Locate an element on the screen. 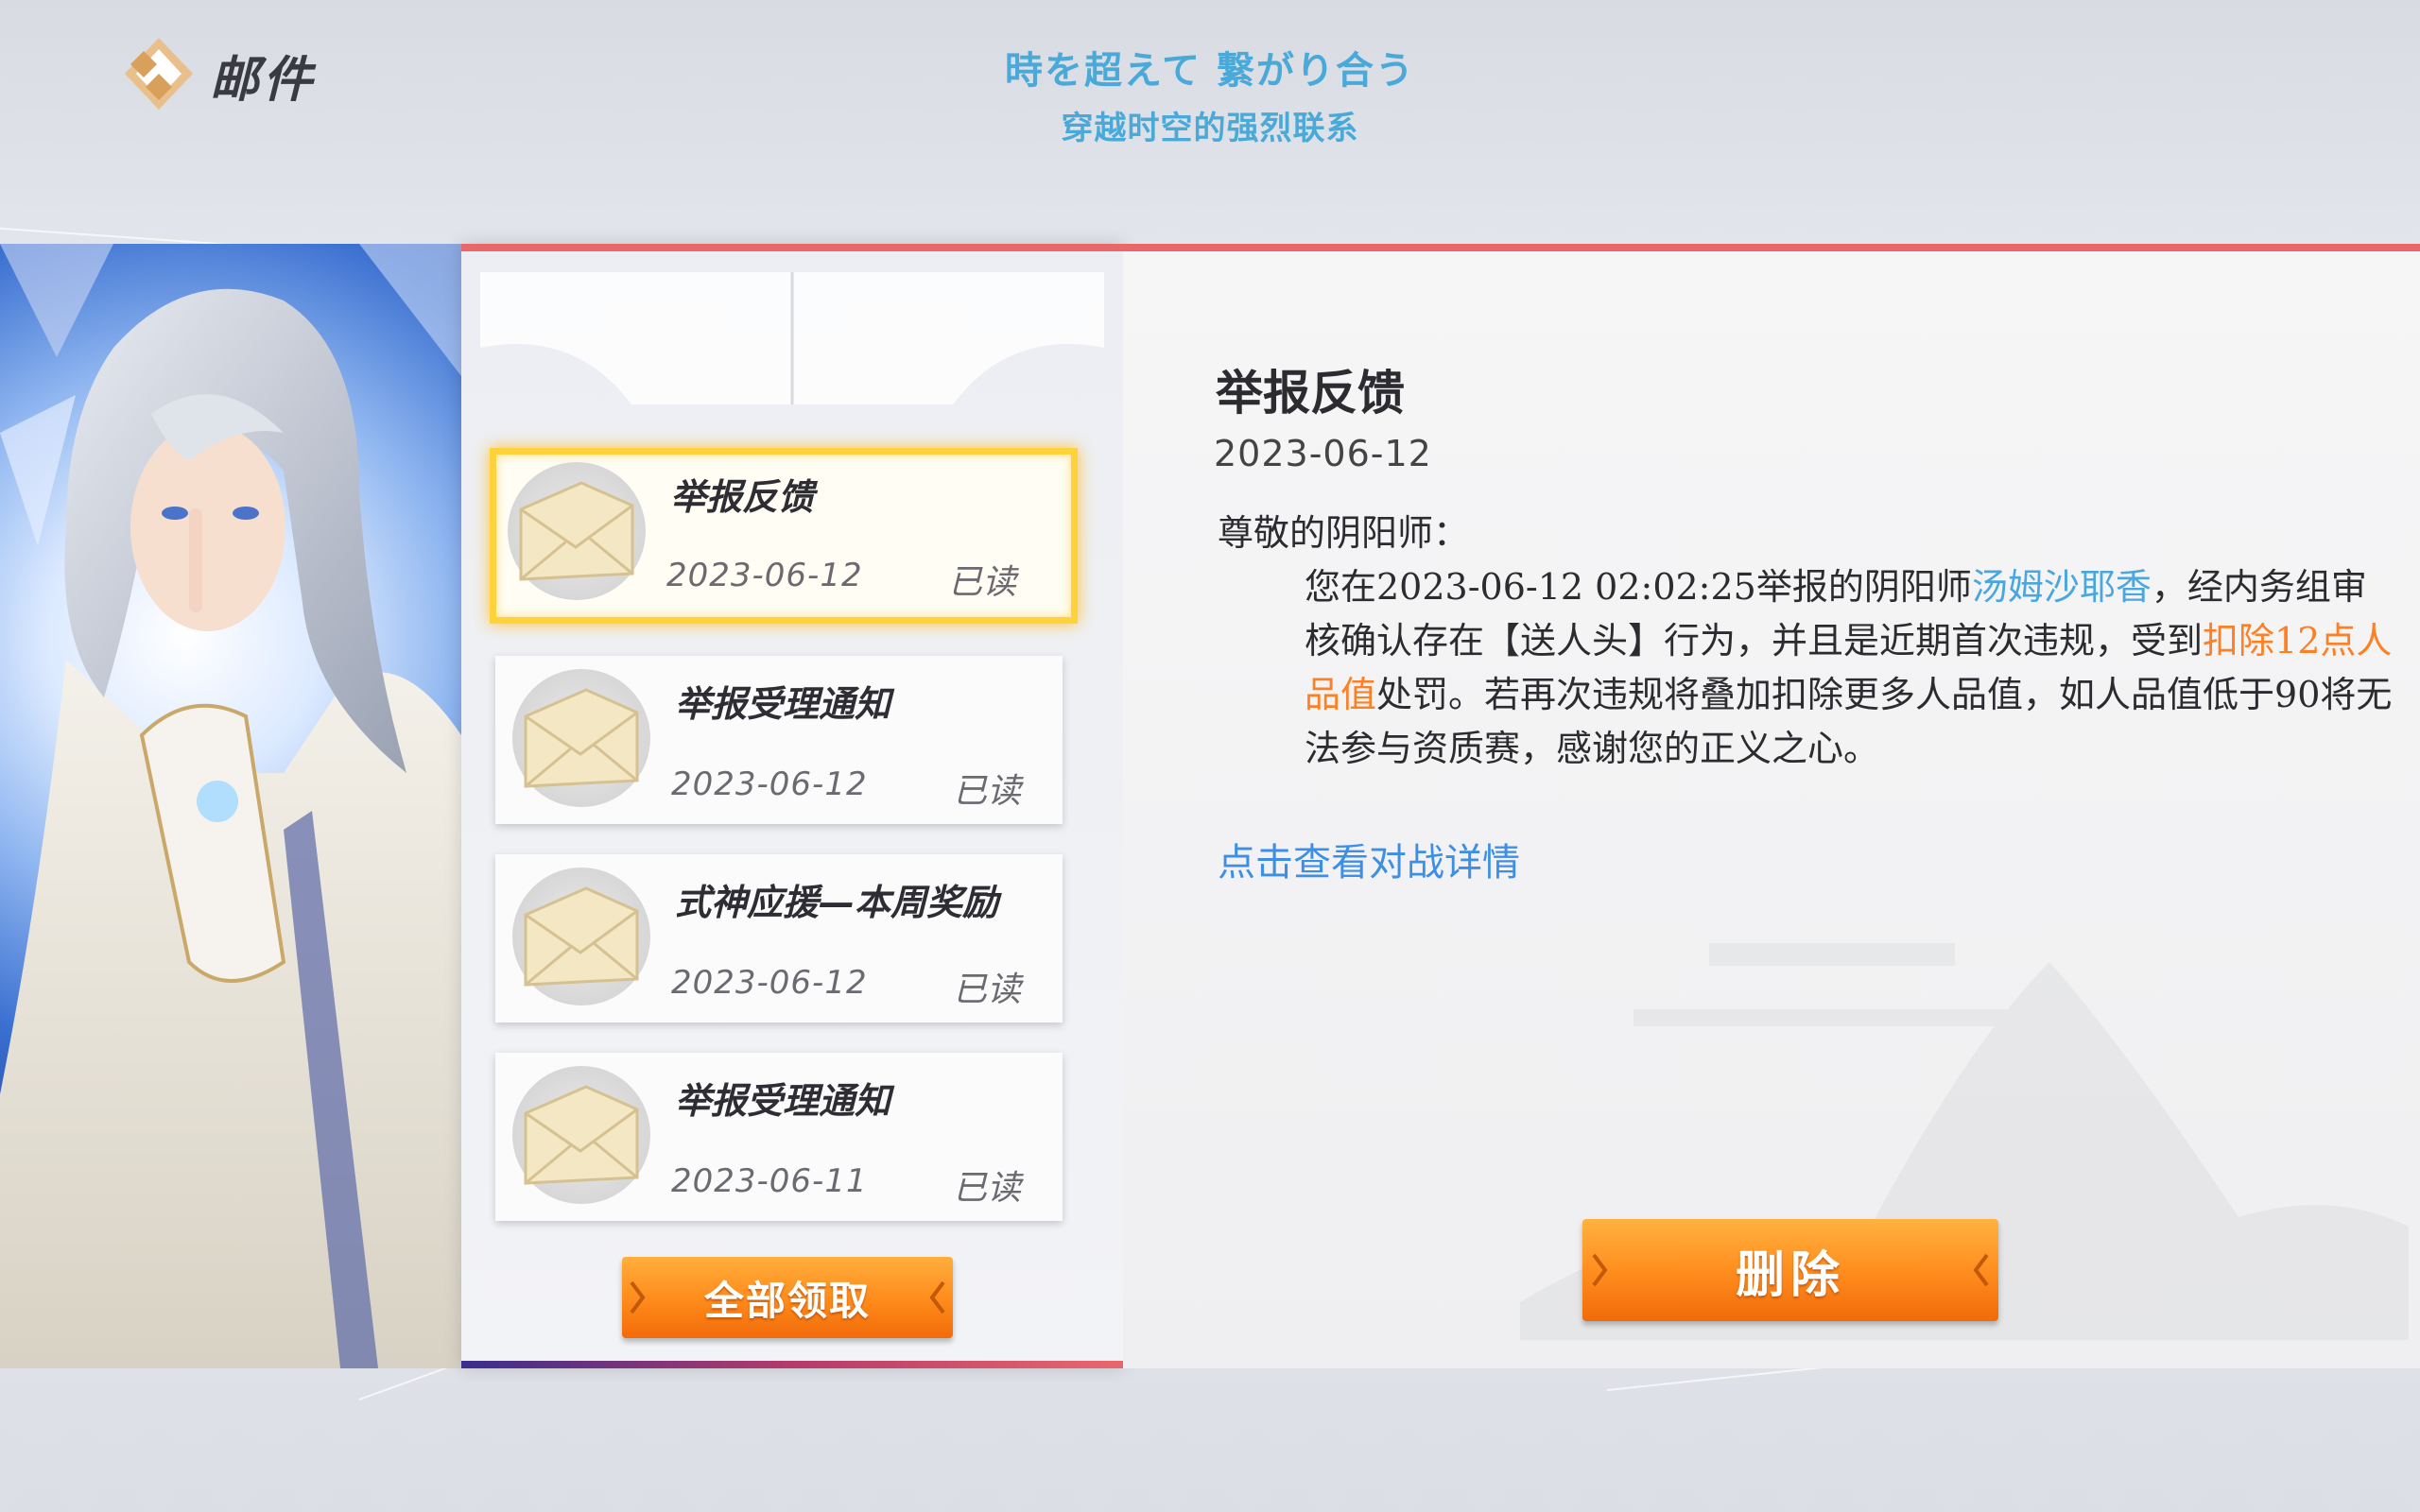 This screenshot has width=2420, height=1512. body-text: 您在2023-06-12 02:02:25举报的阴阳师 is located at coordinates (1638, 587).